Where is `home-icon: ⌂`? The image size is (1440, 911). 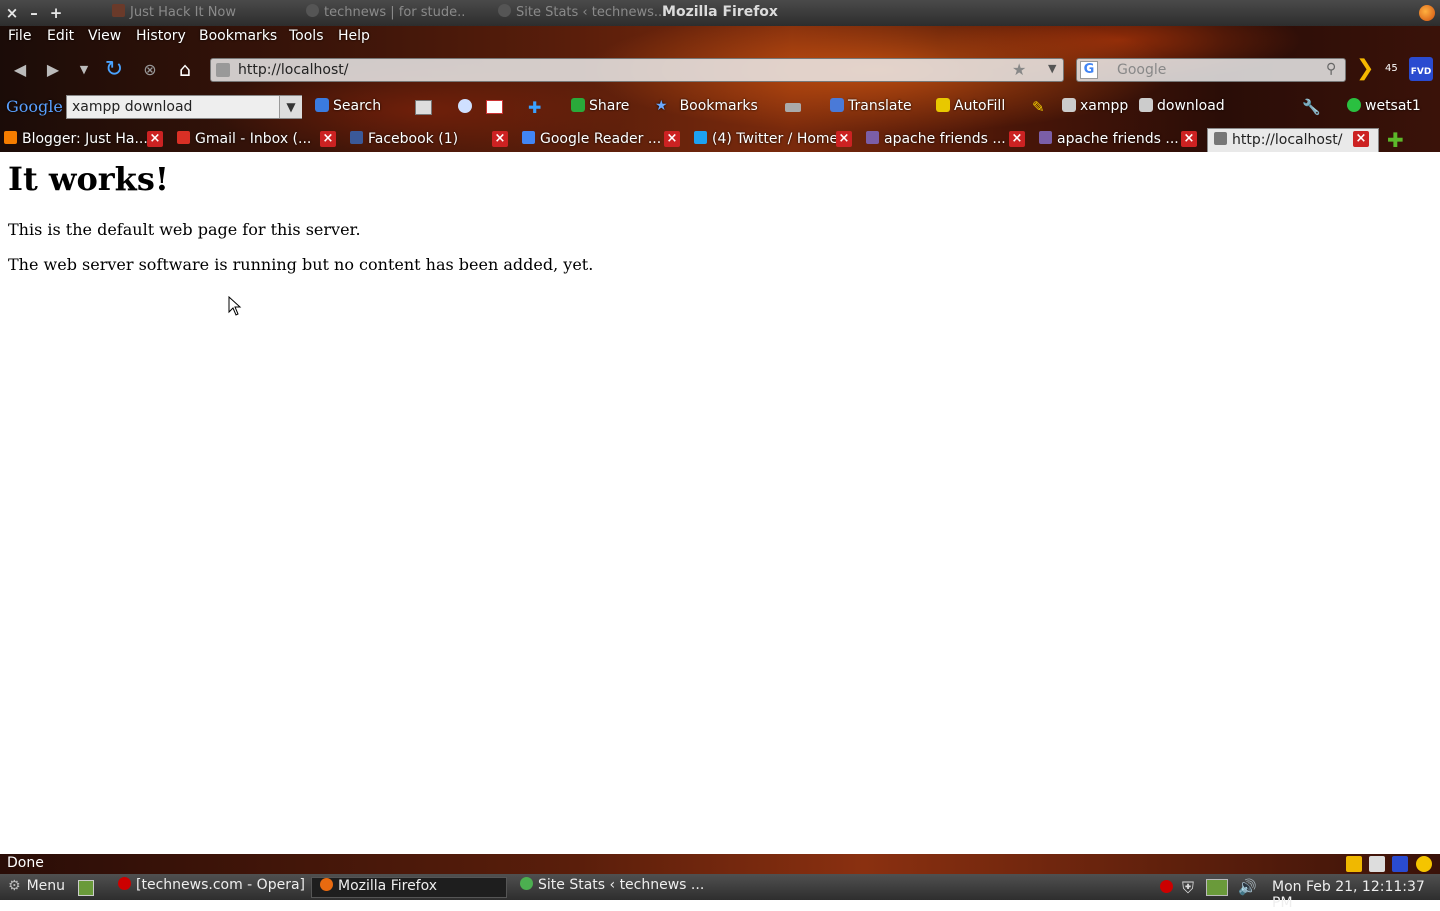
home-icon: ⌂ is located at coordinates (185, 70).